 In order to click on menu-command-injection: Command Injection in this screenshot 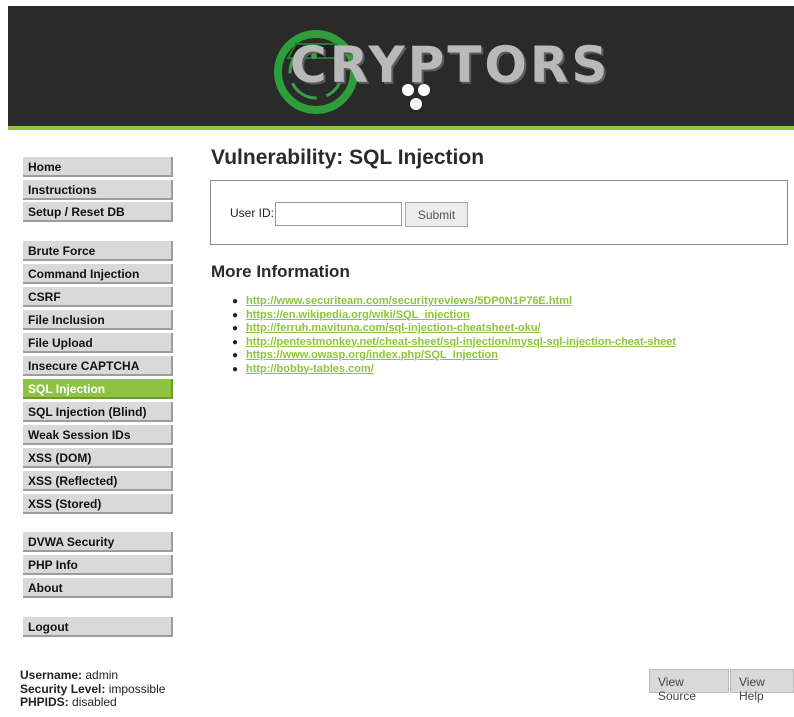, I will do `click(98, 274)`.